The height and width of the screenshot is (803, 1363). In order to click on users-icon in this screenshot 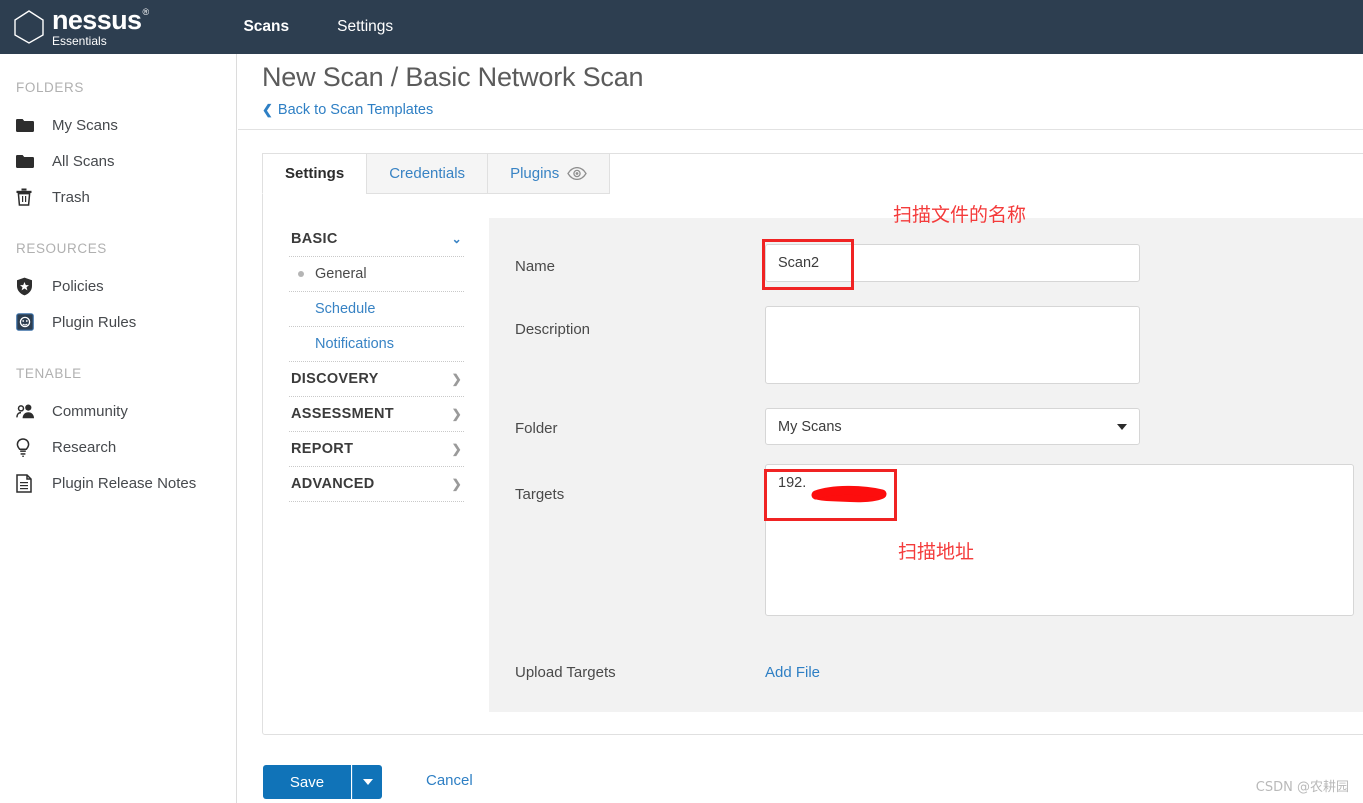, I will do `click(29, 411)`.